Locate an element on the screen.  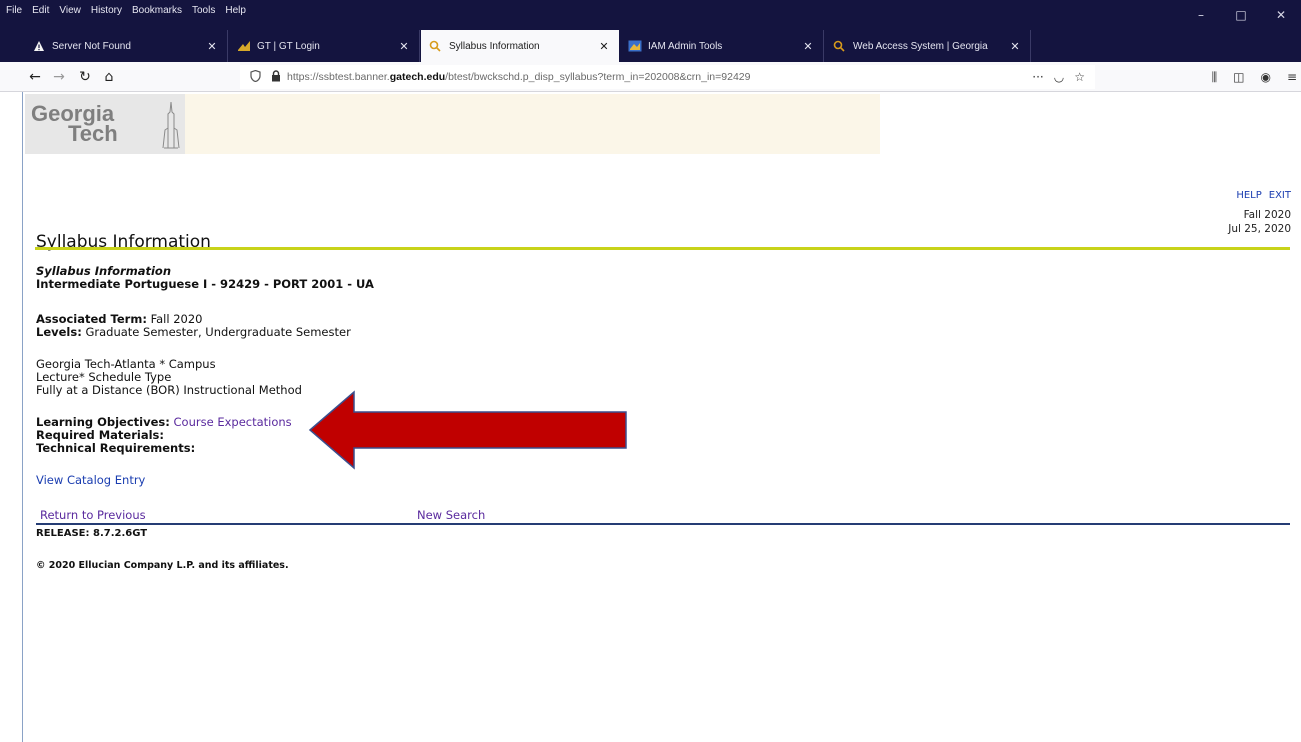
menu-bookmarks: Bookmarks is located at coordinates (157, 10).